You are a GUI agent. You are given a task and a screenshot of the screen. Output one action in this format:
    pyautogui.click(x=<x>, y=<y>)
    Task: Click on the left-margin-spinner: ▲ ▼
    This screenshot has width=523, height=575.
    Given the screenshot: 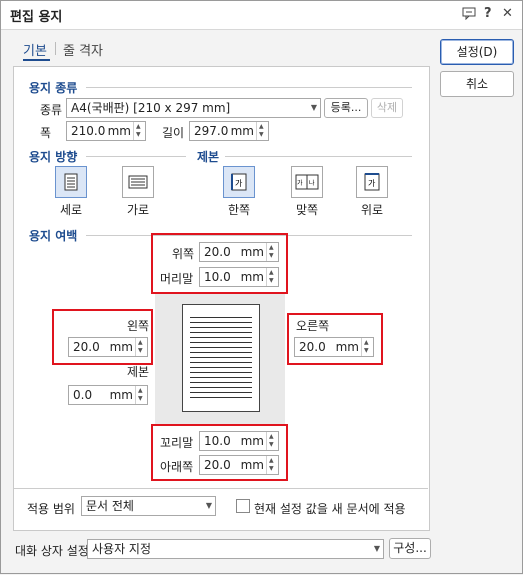 What is the action you would take?
    pyautogui.click(x=141, y=347)
    